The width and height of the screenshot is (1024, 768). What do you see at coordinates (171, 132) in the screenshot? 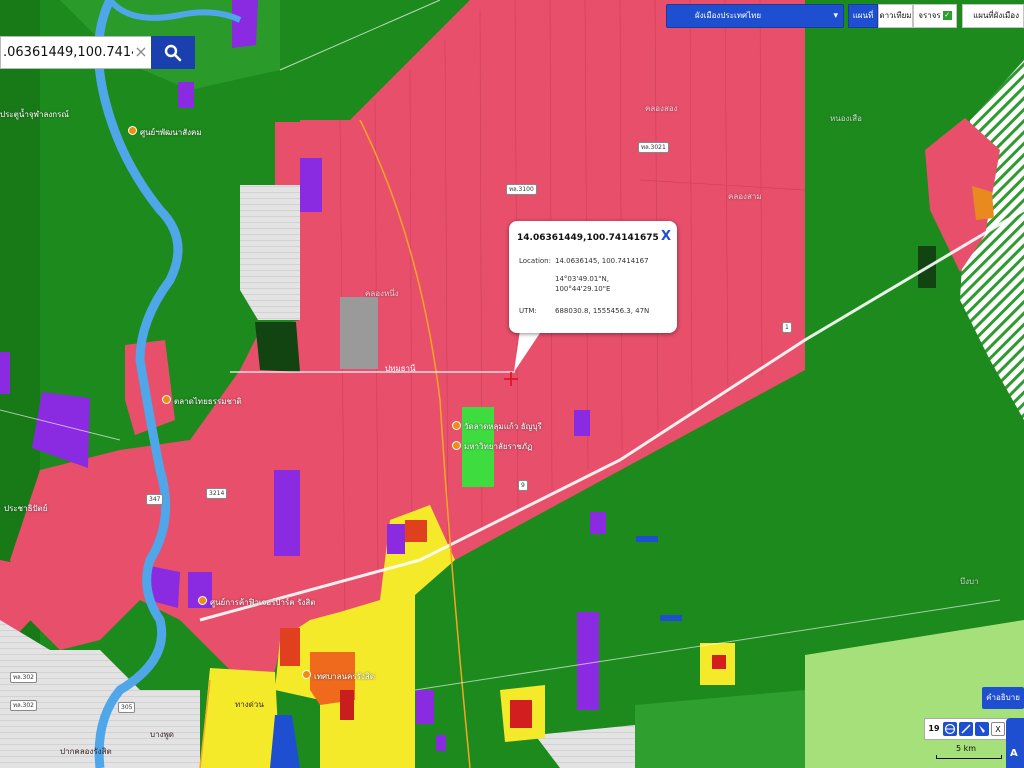
I see `poi-label: ศูนย์ฯพัฒนาสังคม` at bounding box center [171, 132].